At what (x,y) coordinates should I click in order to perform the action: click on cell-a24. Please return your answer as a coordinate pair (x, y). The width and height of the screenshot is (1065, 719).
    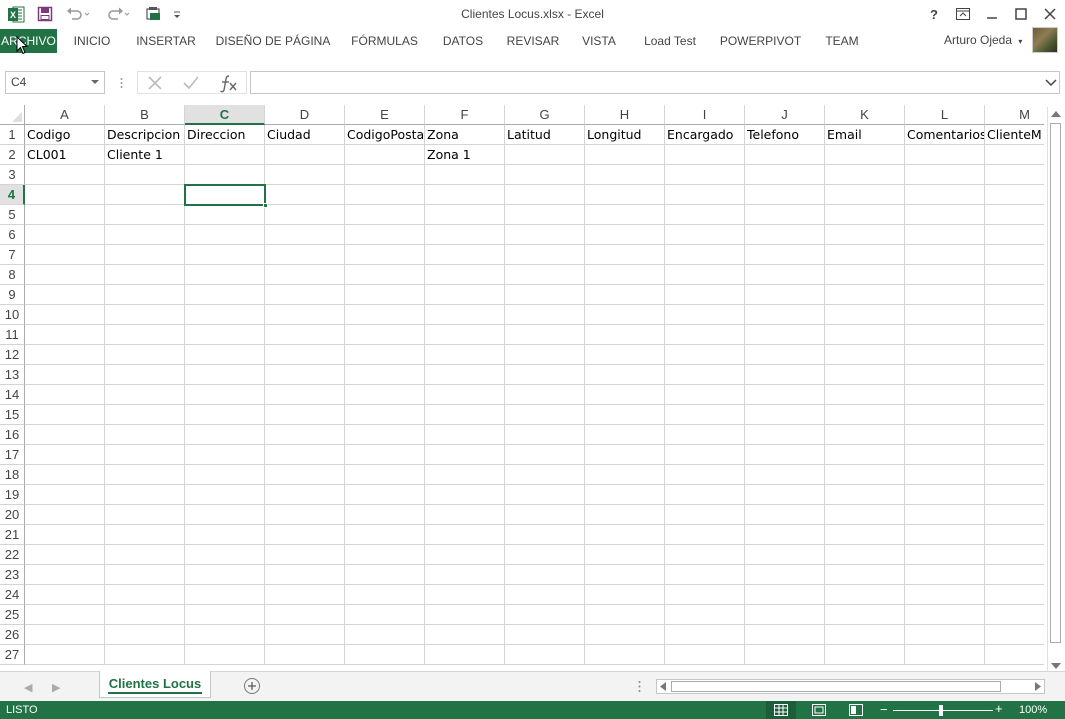
    Looking at the image, I should click on (65, 595).